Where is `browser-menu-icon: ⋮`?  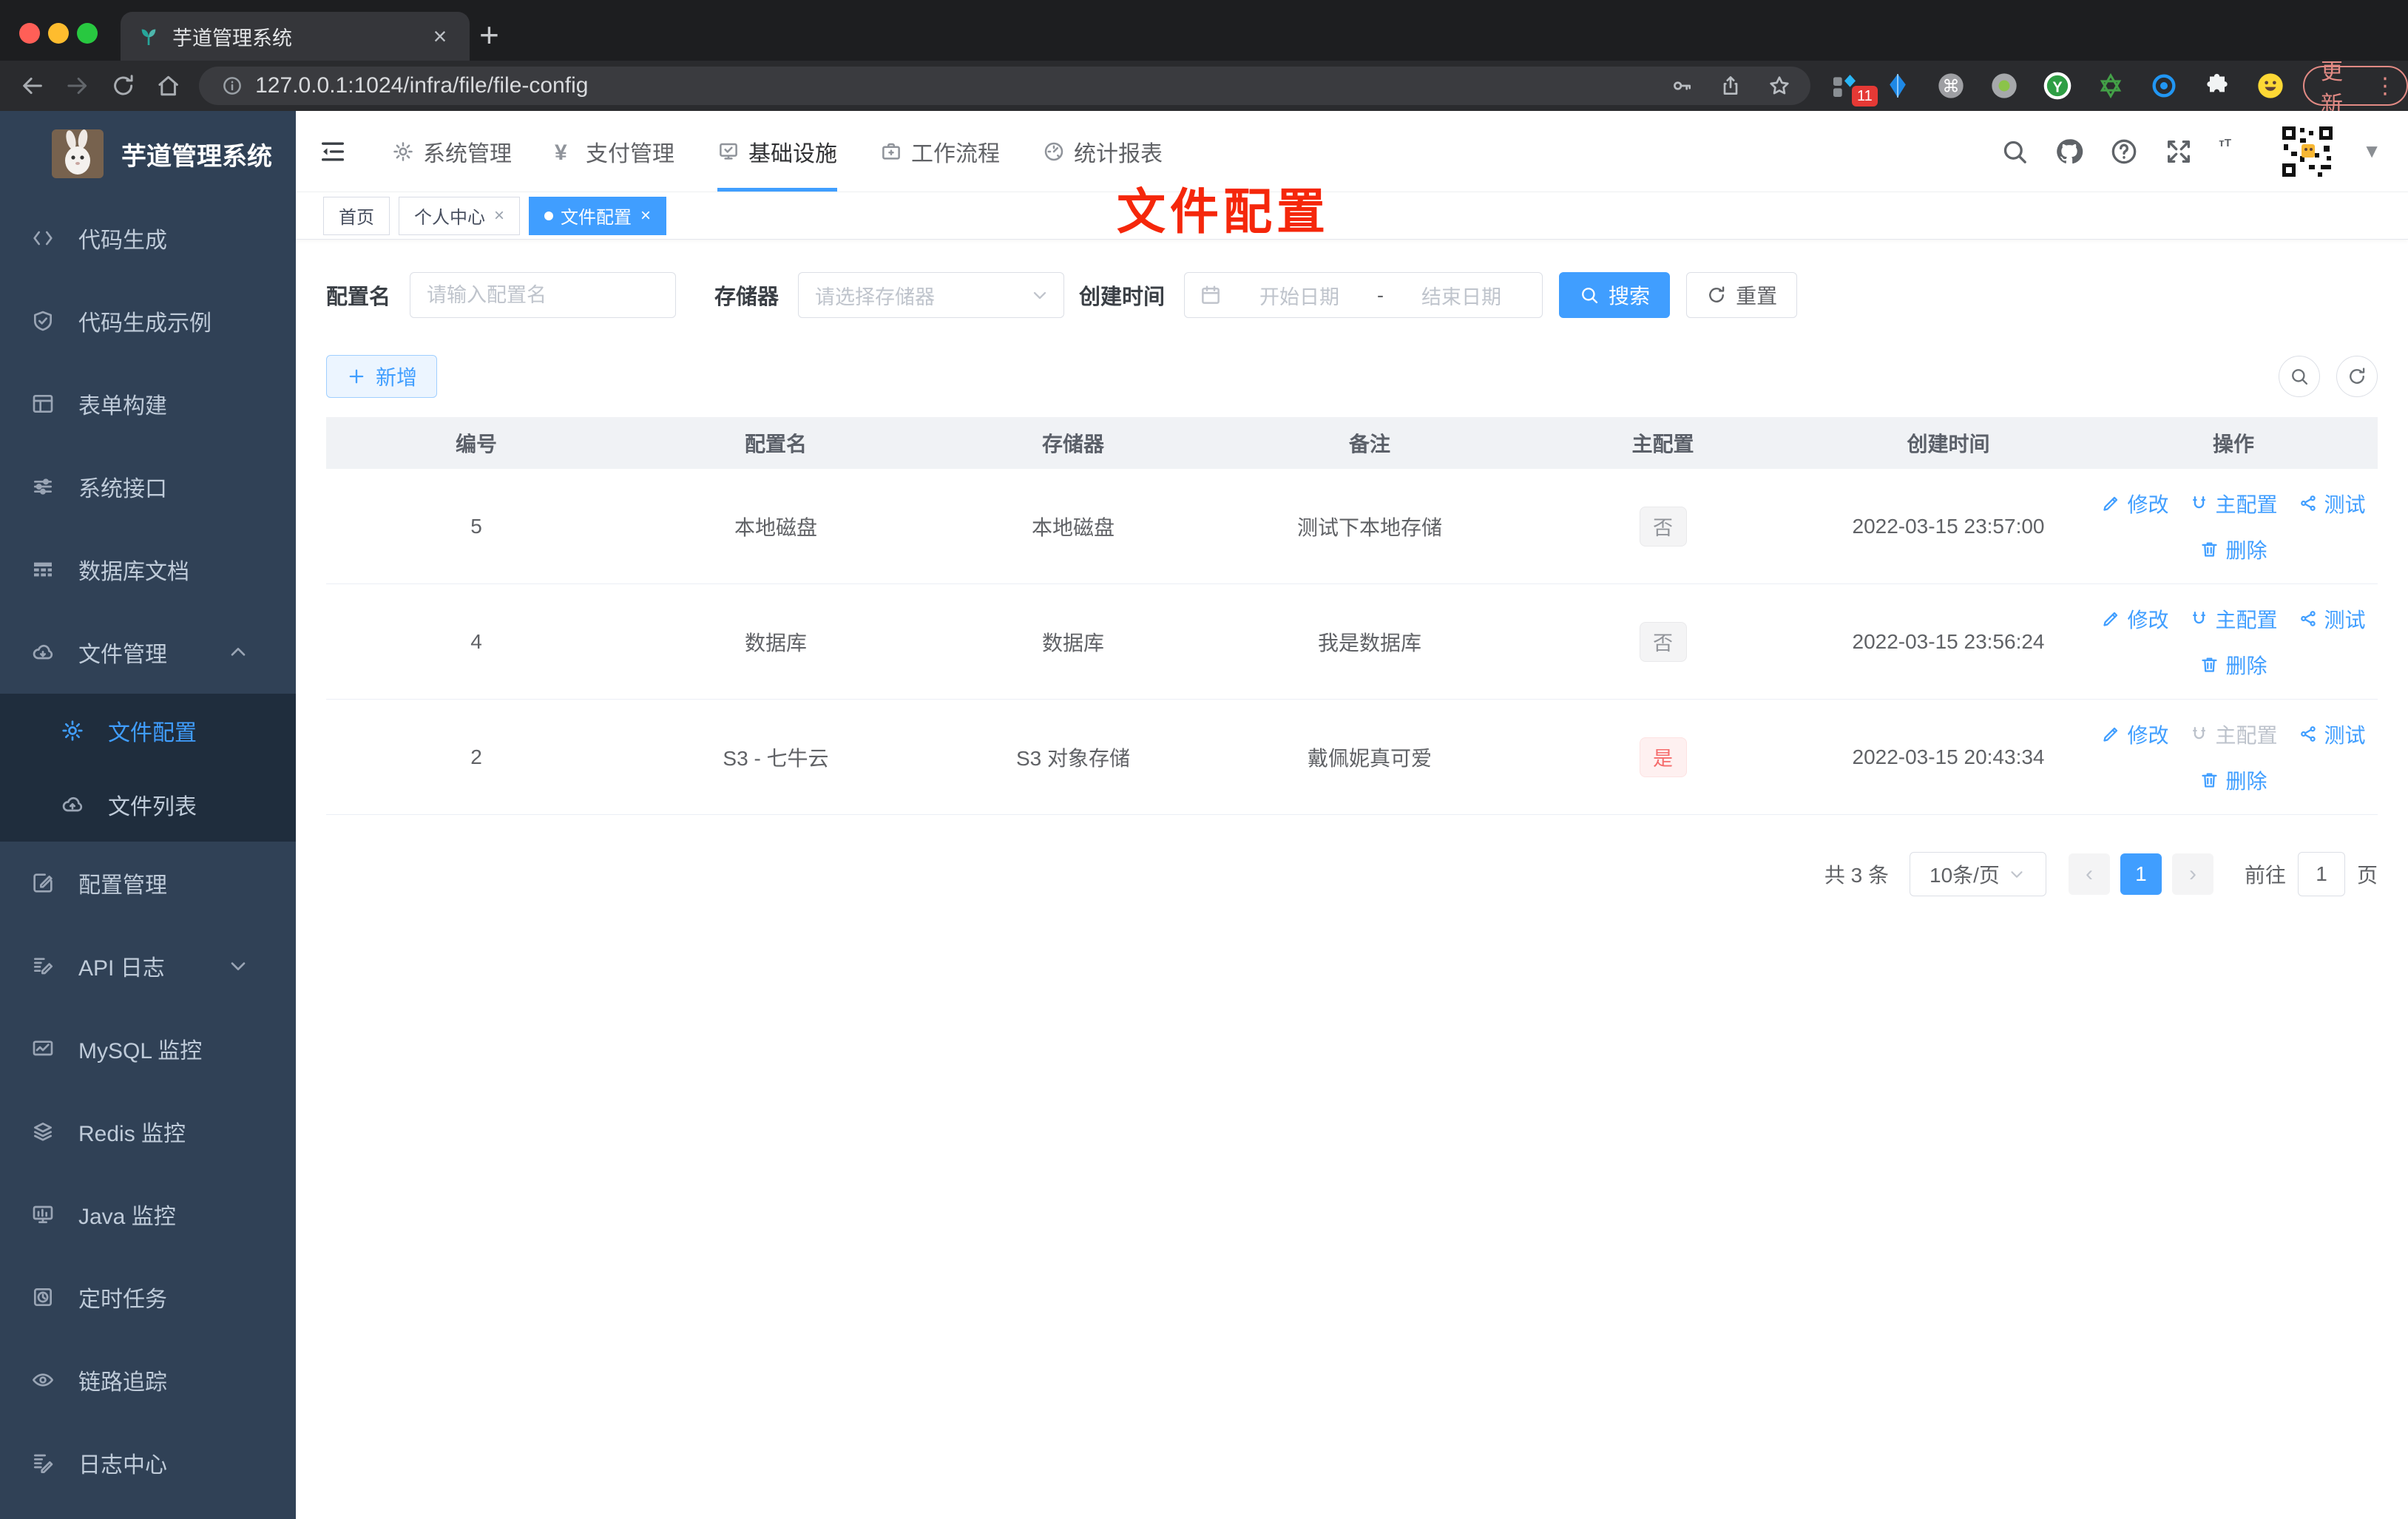 browser-menu-icon: ⋮ is located at coordinates (2385, 86).